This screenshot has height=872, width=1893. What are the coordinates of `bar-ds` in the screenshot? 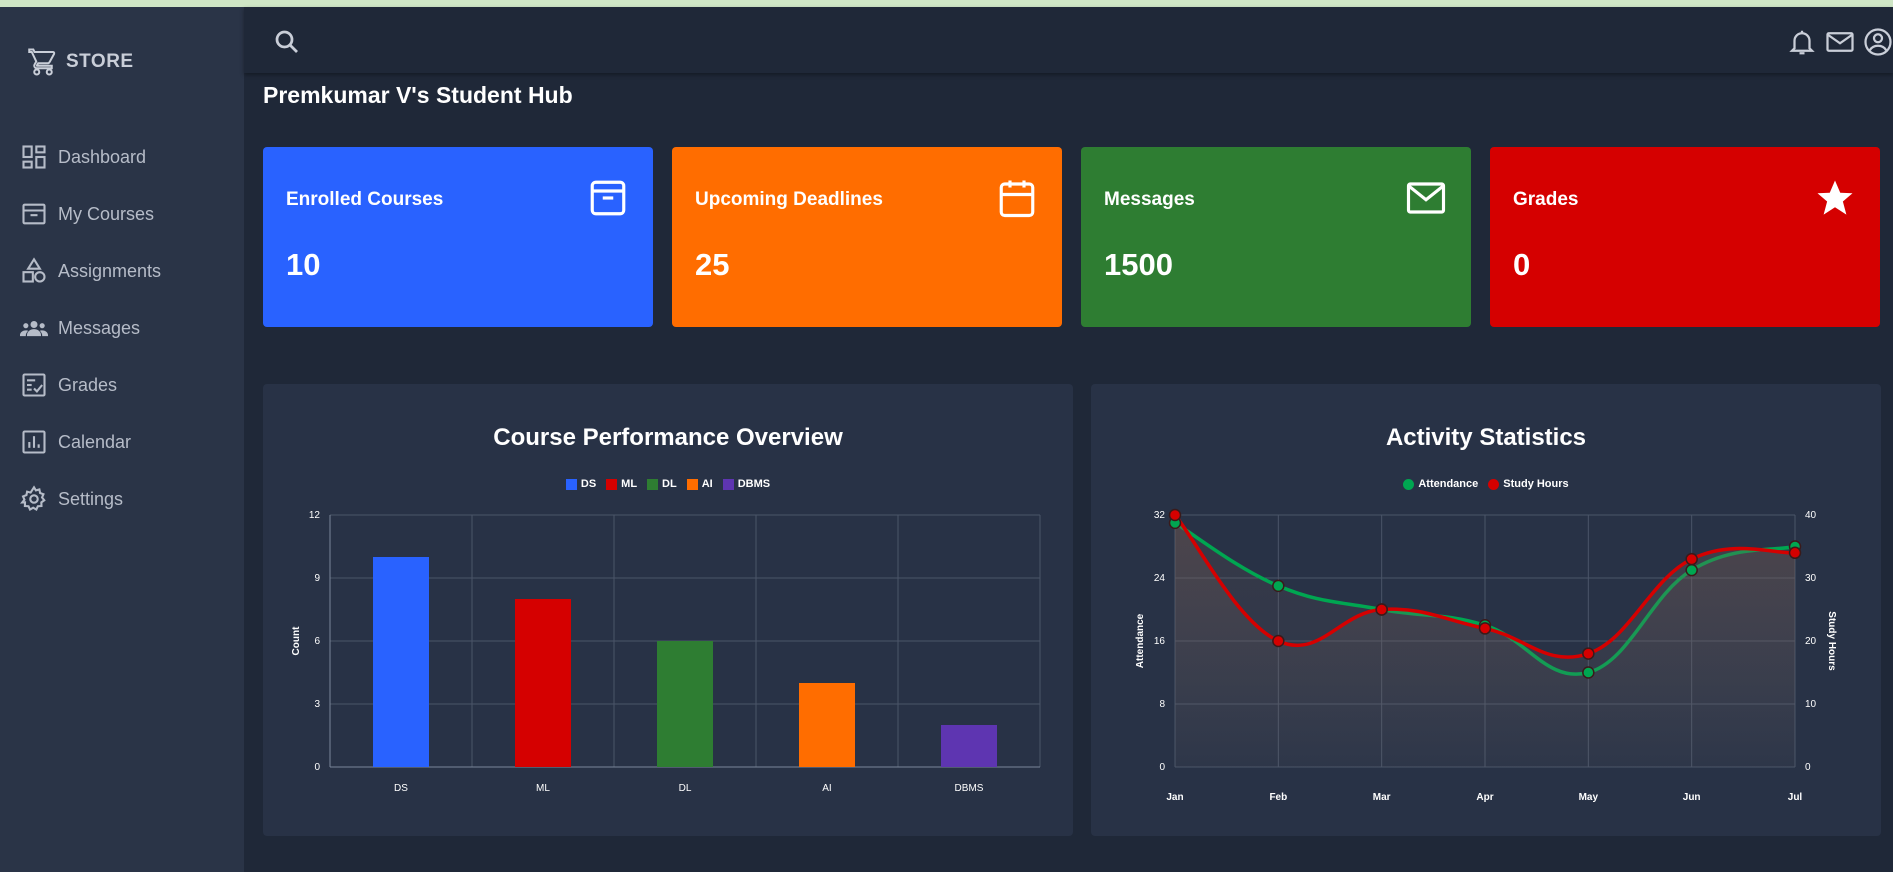 It's located at (401, 662).